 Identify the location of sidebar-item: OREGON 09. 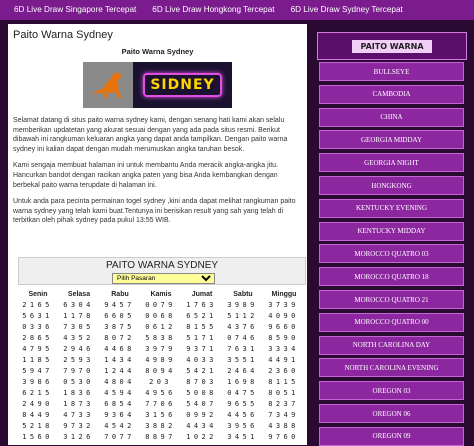
(391, 436).